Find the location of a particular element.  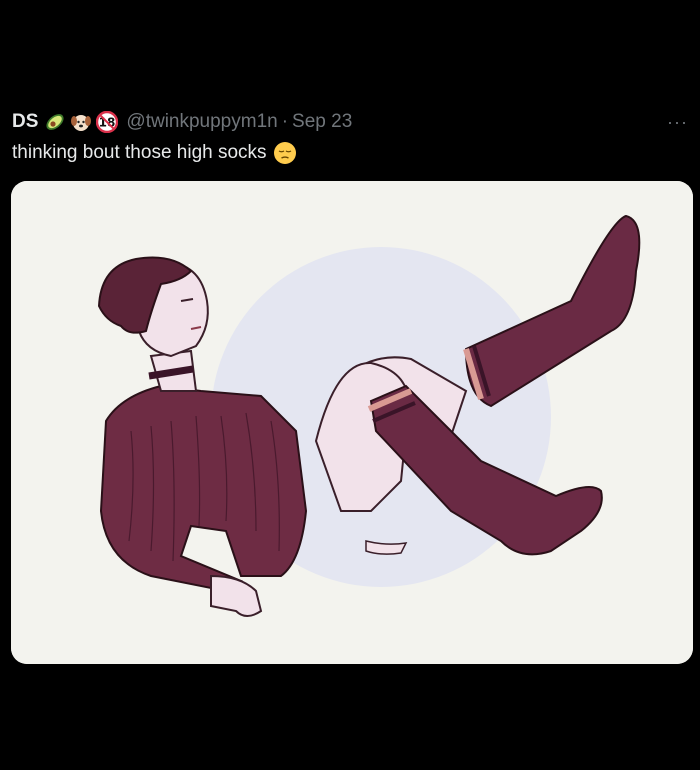

more-options-icon: ··· is located at coordinates (677, 122).